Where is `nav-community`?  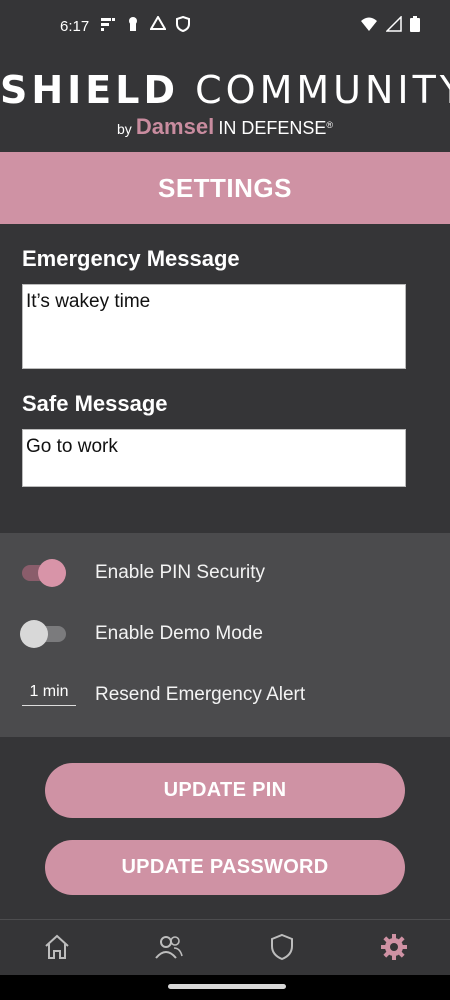 nav-community is located at coordinates (169, 947).